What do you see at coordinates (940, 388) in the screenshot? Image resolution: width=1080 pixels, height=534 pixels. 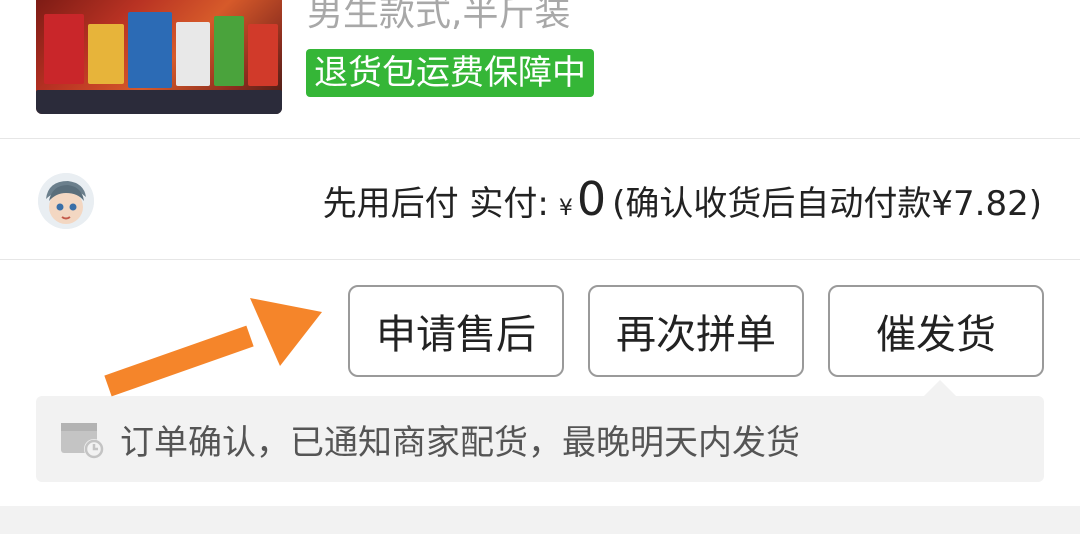 I see `notice-pointer` at bounding box center [940, 388].